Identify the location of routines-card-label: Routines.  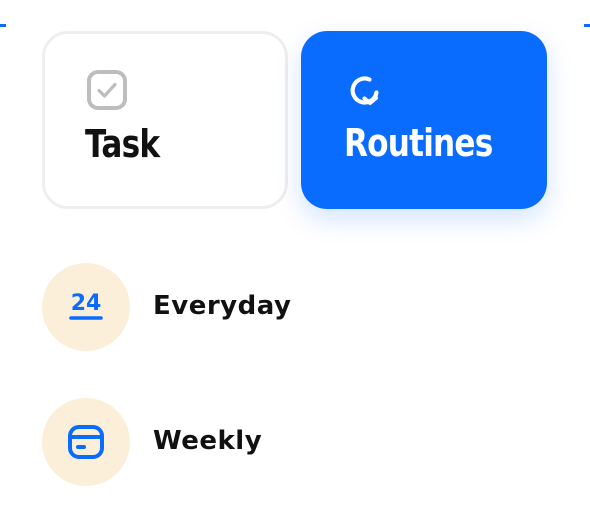
(418, 143).